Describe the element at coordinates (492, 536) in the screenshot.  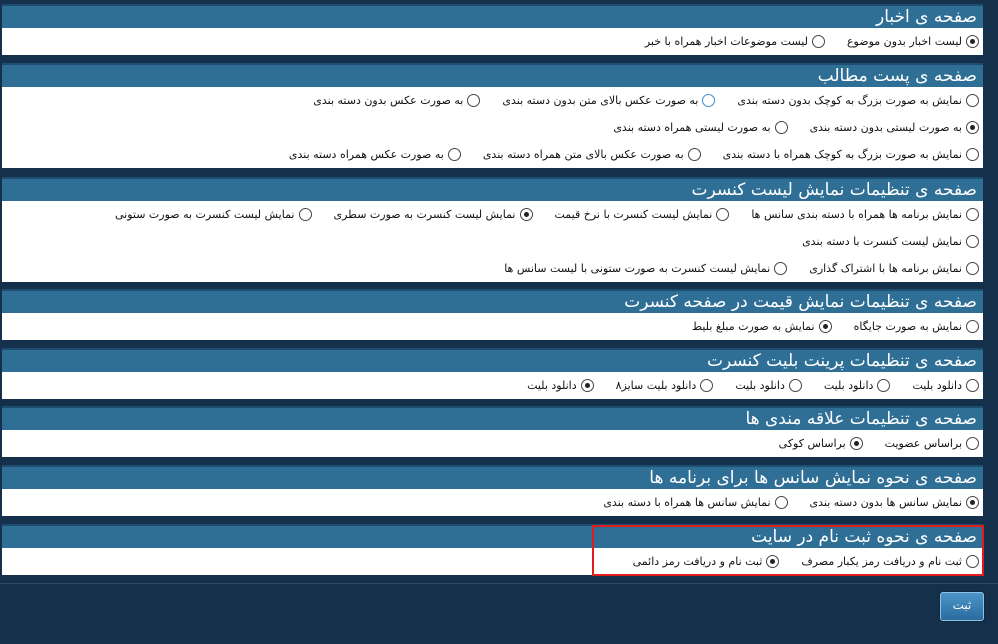
I see `section-title: صفحه ی نحوه ثبت نام در سایت` at that location.